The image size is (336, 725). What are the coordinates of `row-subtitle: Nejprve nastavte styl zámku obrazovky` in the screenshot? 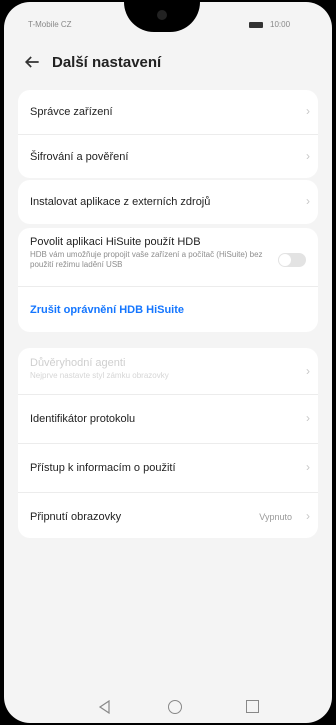 It's located at (99, 375).